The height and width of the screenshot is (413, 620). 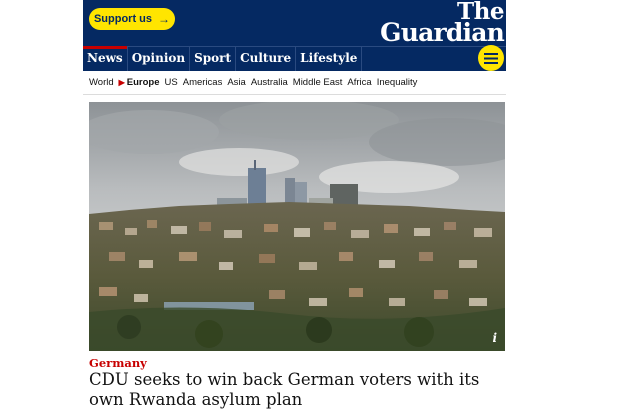 What do you see at coordinates (269, 82) in the screenshot?
I see `subnav-australia: Australia` at bounding box center [269, 82].